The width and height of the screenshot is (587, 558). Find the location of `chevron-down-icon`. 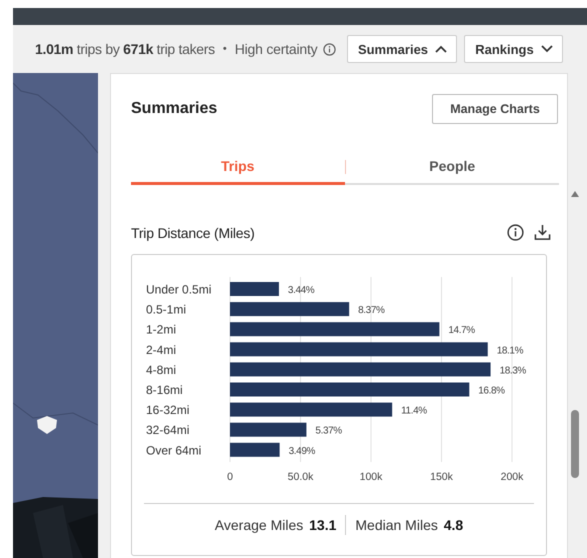

chevron-down-icon is located at coordinates (546, 49).